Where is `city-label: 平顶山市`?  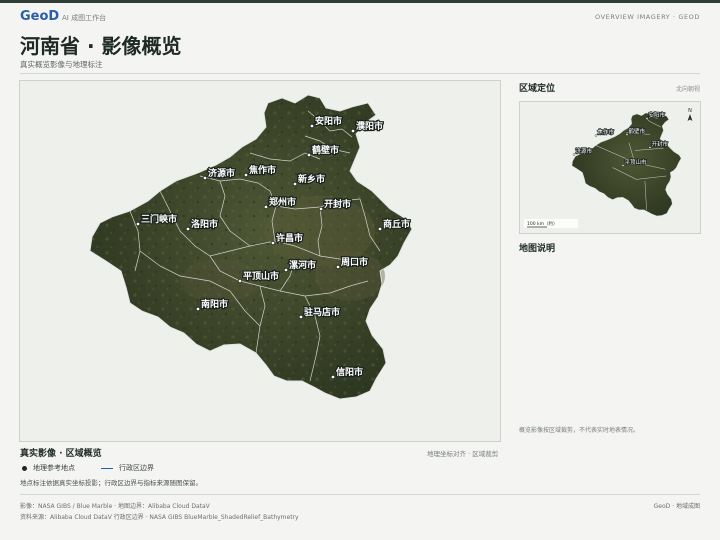 city-label: 平顶山市 is located at coordinates (261, 276).